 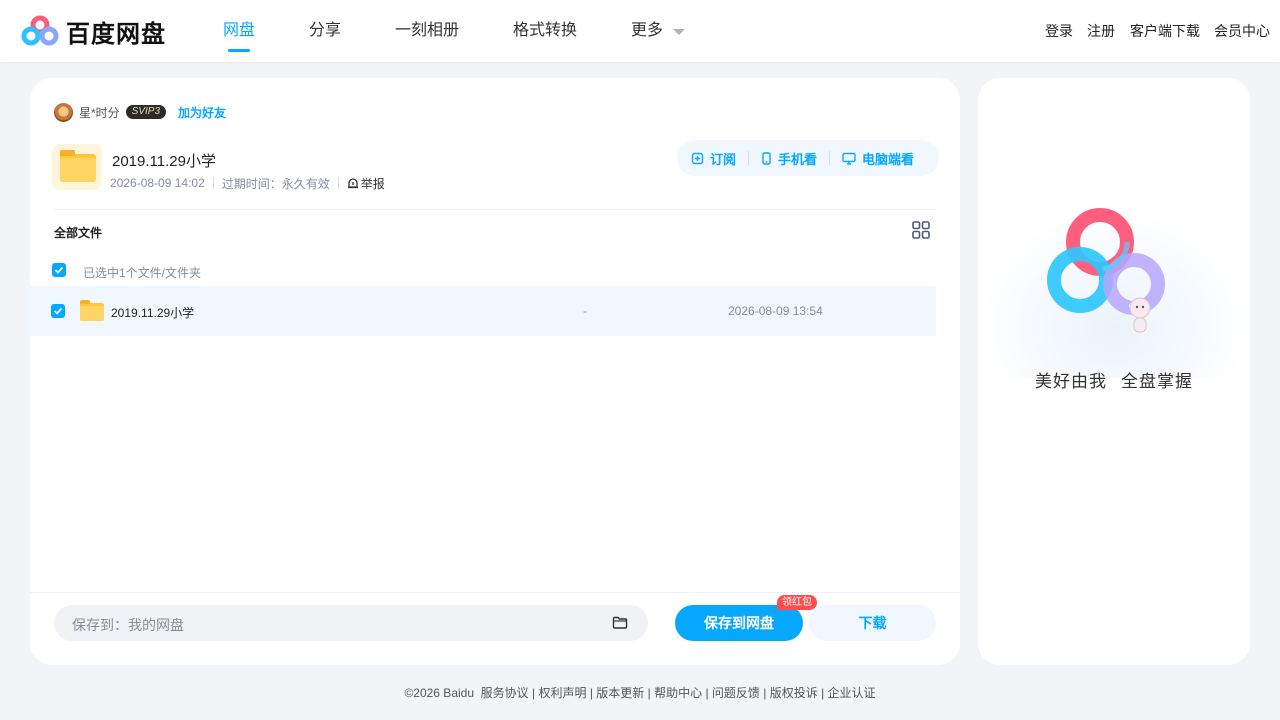 What do you see at coordinates (439, 693) in the screenshot?
I see `copyright: ©2026 Baidu` at bounding box center [439, 693].